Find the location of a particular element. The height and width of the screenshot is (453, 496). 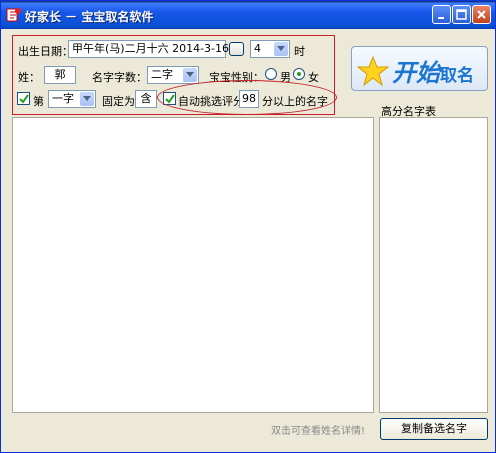

auto-select-label: 自动挑选评分 is located at coordinates (211, 101).